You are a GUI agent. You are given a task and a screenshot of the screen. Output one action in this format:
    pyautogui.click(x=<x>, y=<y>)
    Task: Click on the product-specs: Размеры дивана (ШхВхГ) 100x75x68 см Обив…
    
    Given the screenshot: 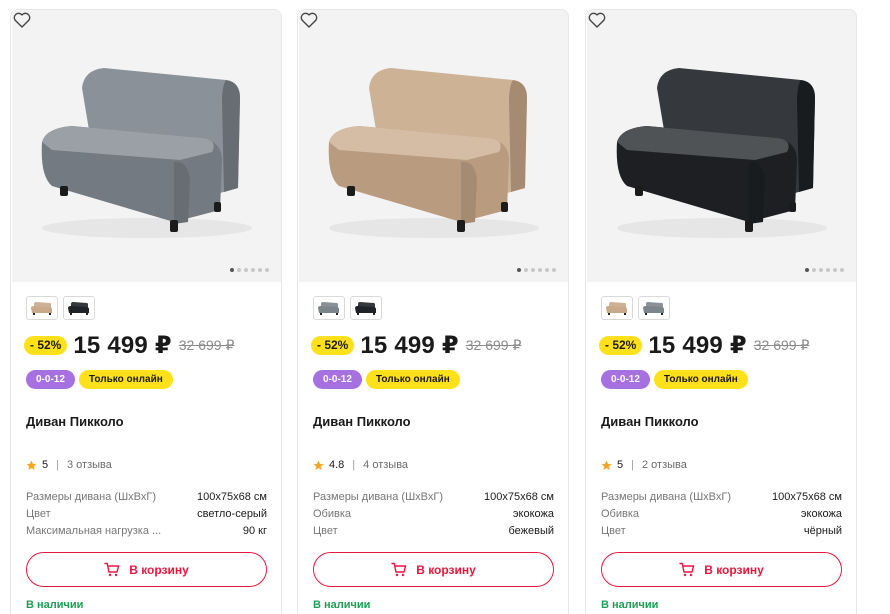 What is the action you would take?
    pyautogui.click(x=433, y=514)
    